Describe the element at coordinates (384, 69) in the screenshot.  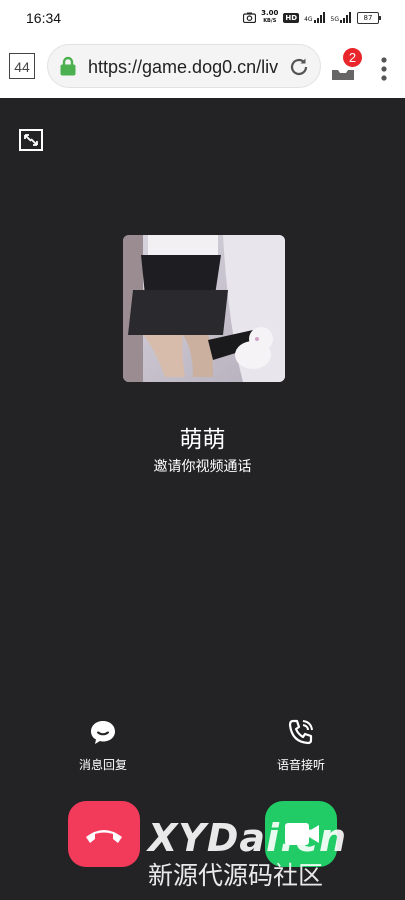
I see `more-options-icon` at that location.